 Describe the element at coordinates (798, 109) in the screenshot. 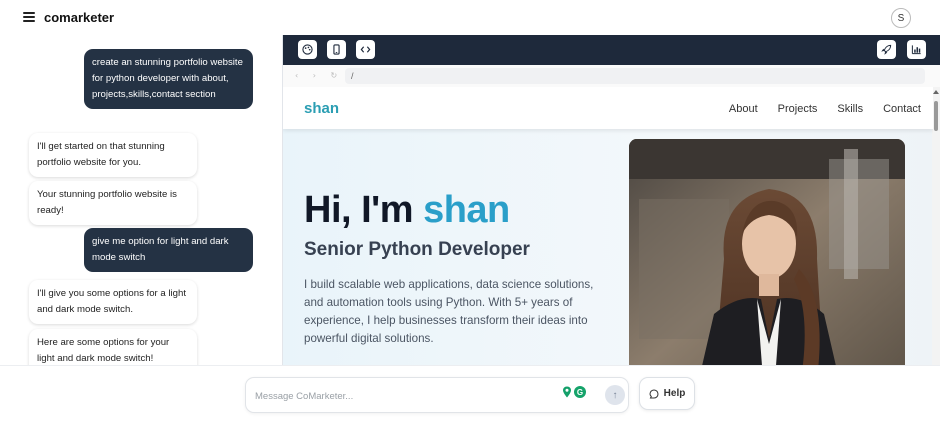

I see `nav-projects: Projects` at that location.